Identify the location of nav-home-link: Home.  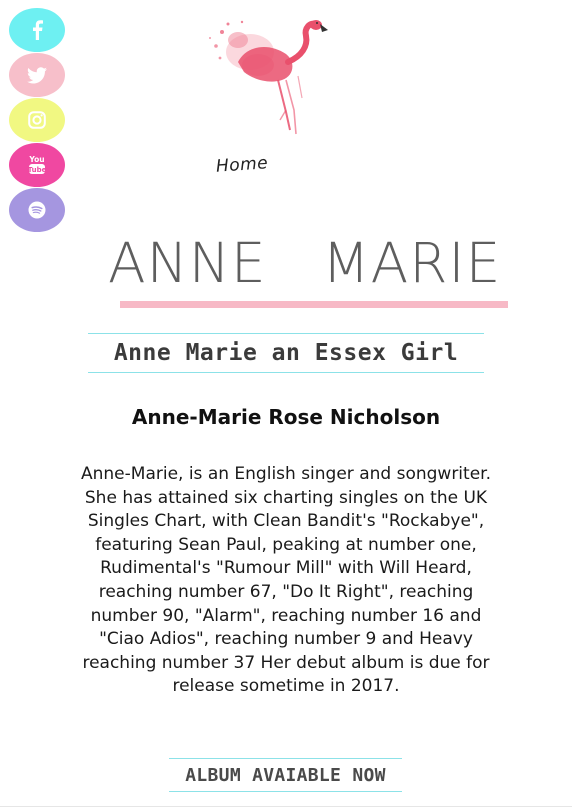
(241, 165).